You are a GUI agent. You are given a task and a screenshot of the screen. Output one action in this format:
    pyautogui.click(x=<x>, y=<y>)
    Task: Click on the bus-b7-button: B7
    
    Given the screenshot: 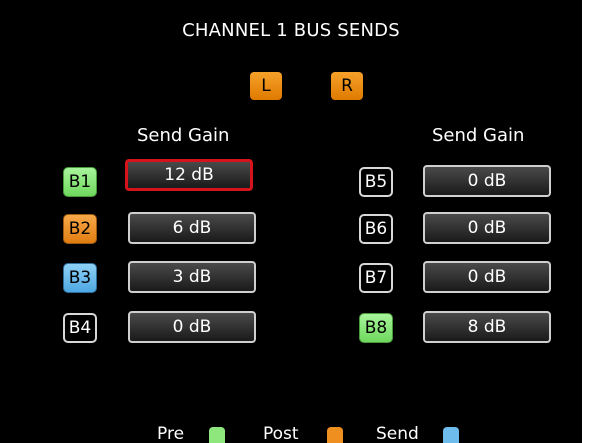 What is the action you would take?
    pyautogui.click(x=376, y=278)
    